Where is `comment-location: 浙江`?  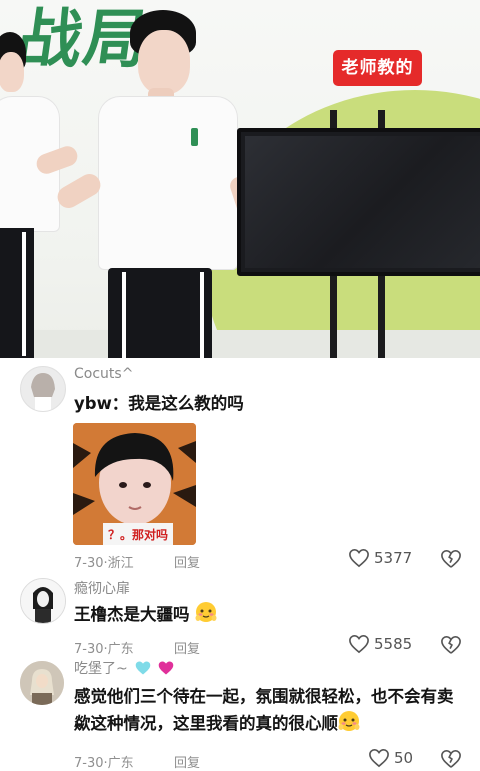 comment-location: 浙江 is located at coordinates (120, 563).